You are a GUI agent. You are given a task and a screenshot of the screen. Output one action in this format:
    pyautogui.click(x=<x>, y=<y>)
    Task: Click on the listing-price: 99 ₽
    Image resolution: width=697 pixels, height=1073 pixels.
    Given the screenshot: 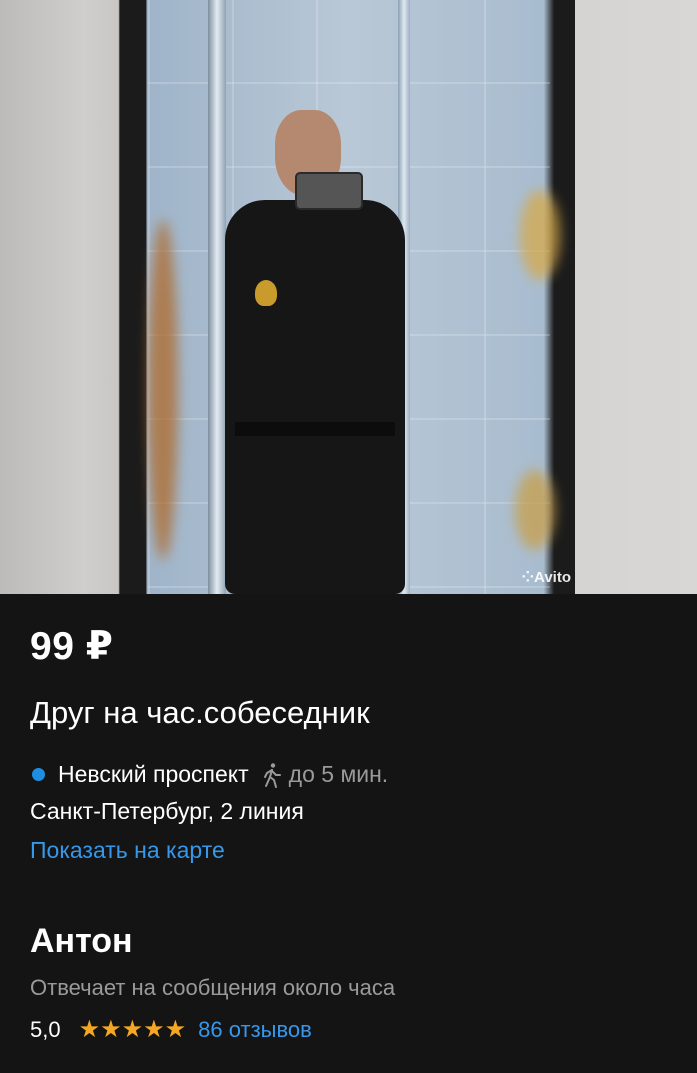 What is the action you would take?
    pyautogui.click(x=72, y=646)
    